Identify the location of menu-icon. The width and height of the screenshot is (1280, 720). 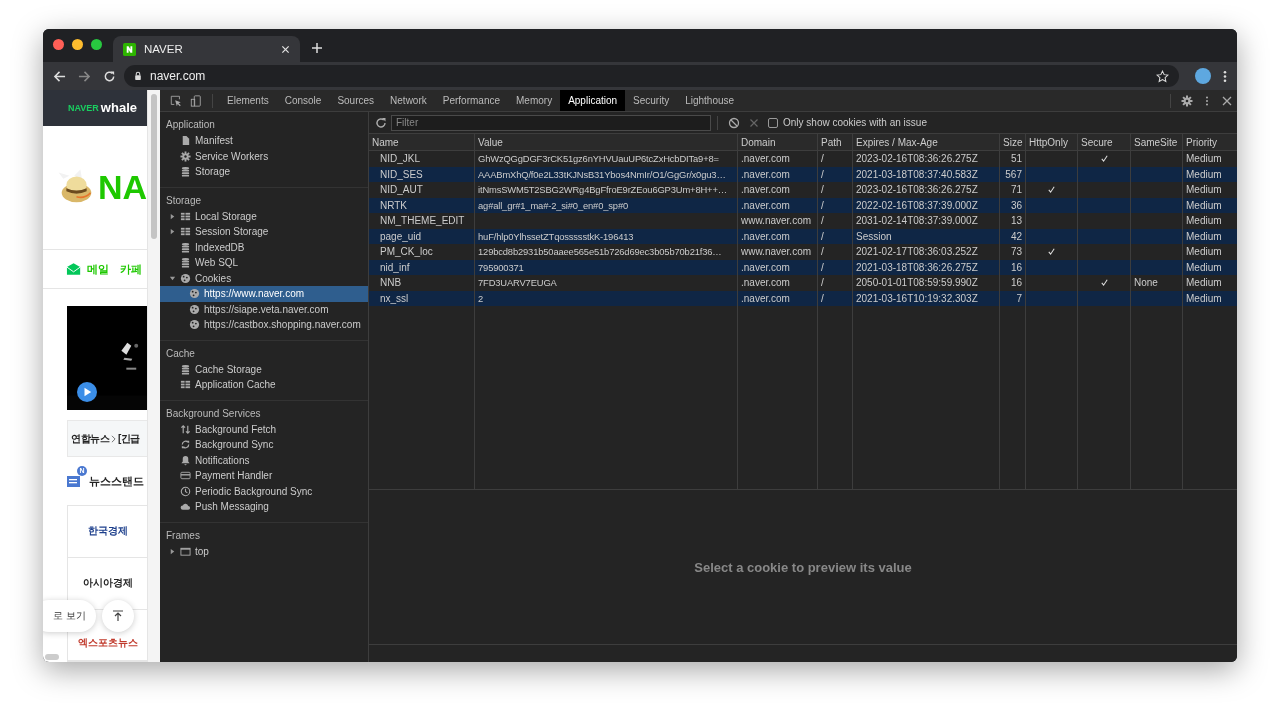
(1225, 76).